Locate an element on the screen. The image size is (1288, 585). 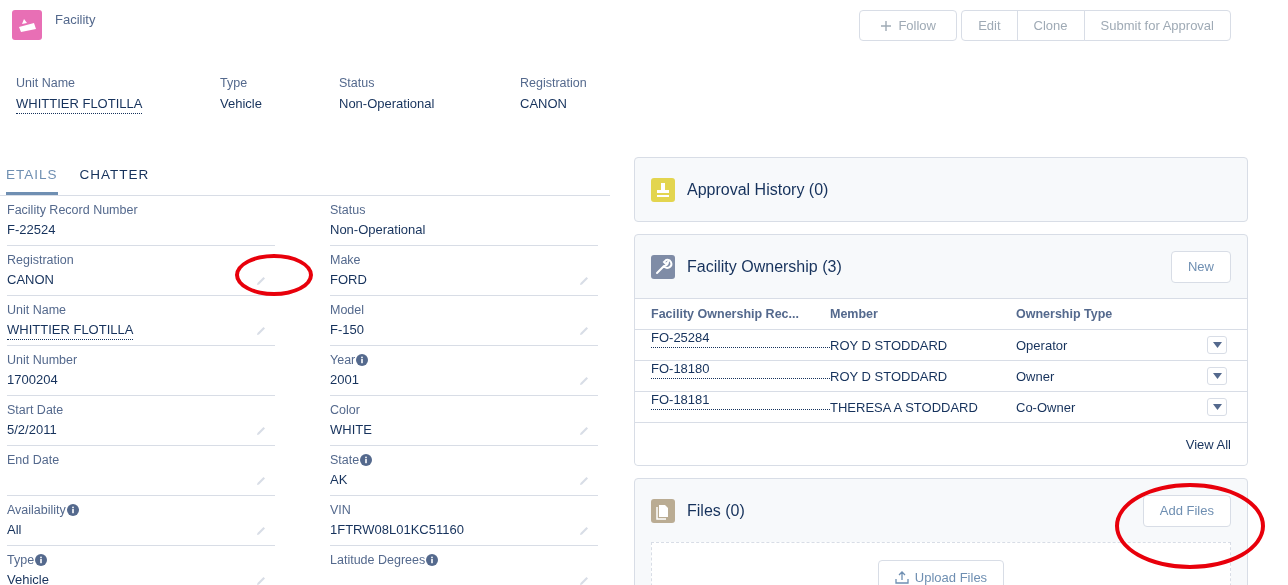
upload-icon is located at coordinates (901, 577).